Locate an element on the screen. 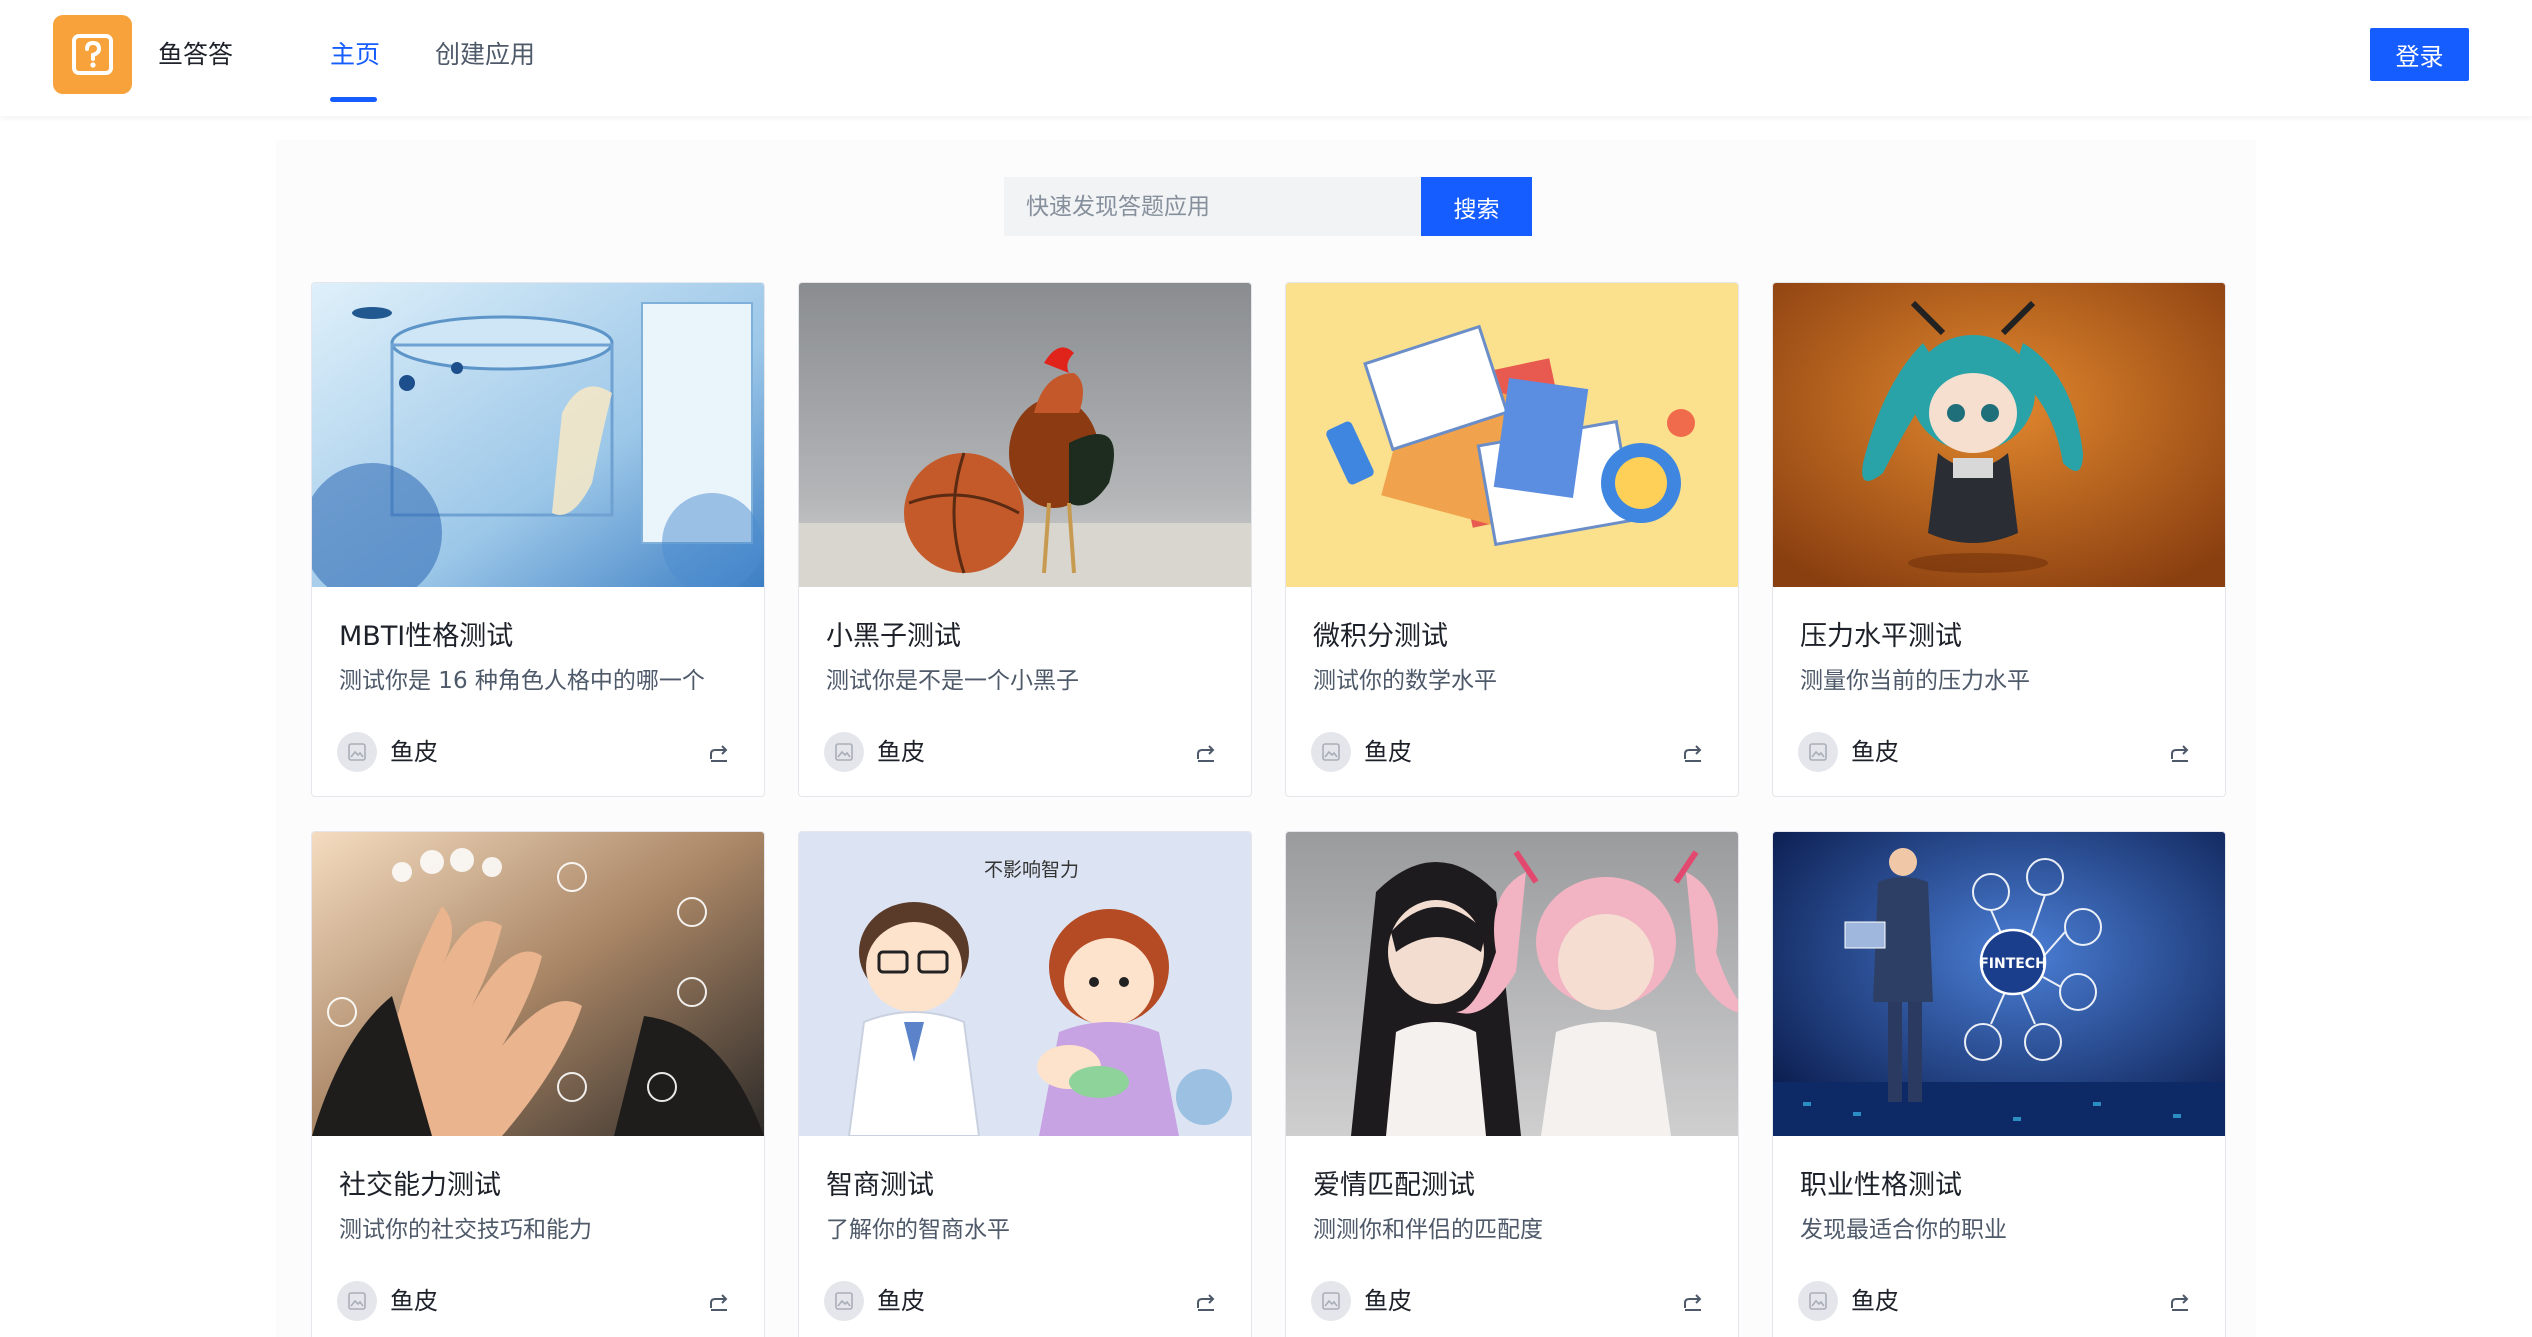  app-card-love: 爱情匹配测试 测测你和伴侣的匹配度 鱼皮 is located at coordinates (1512, 1084).